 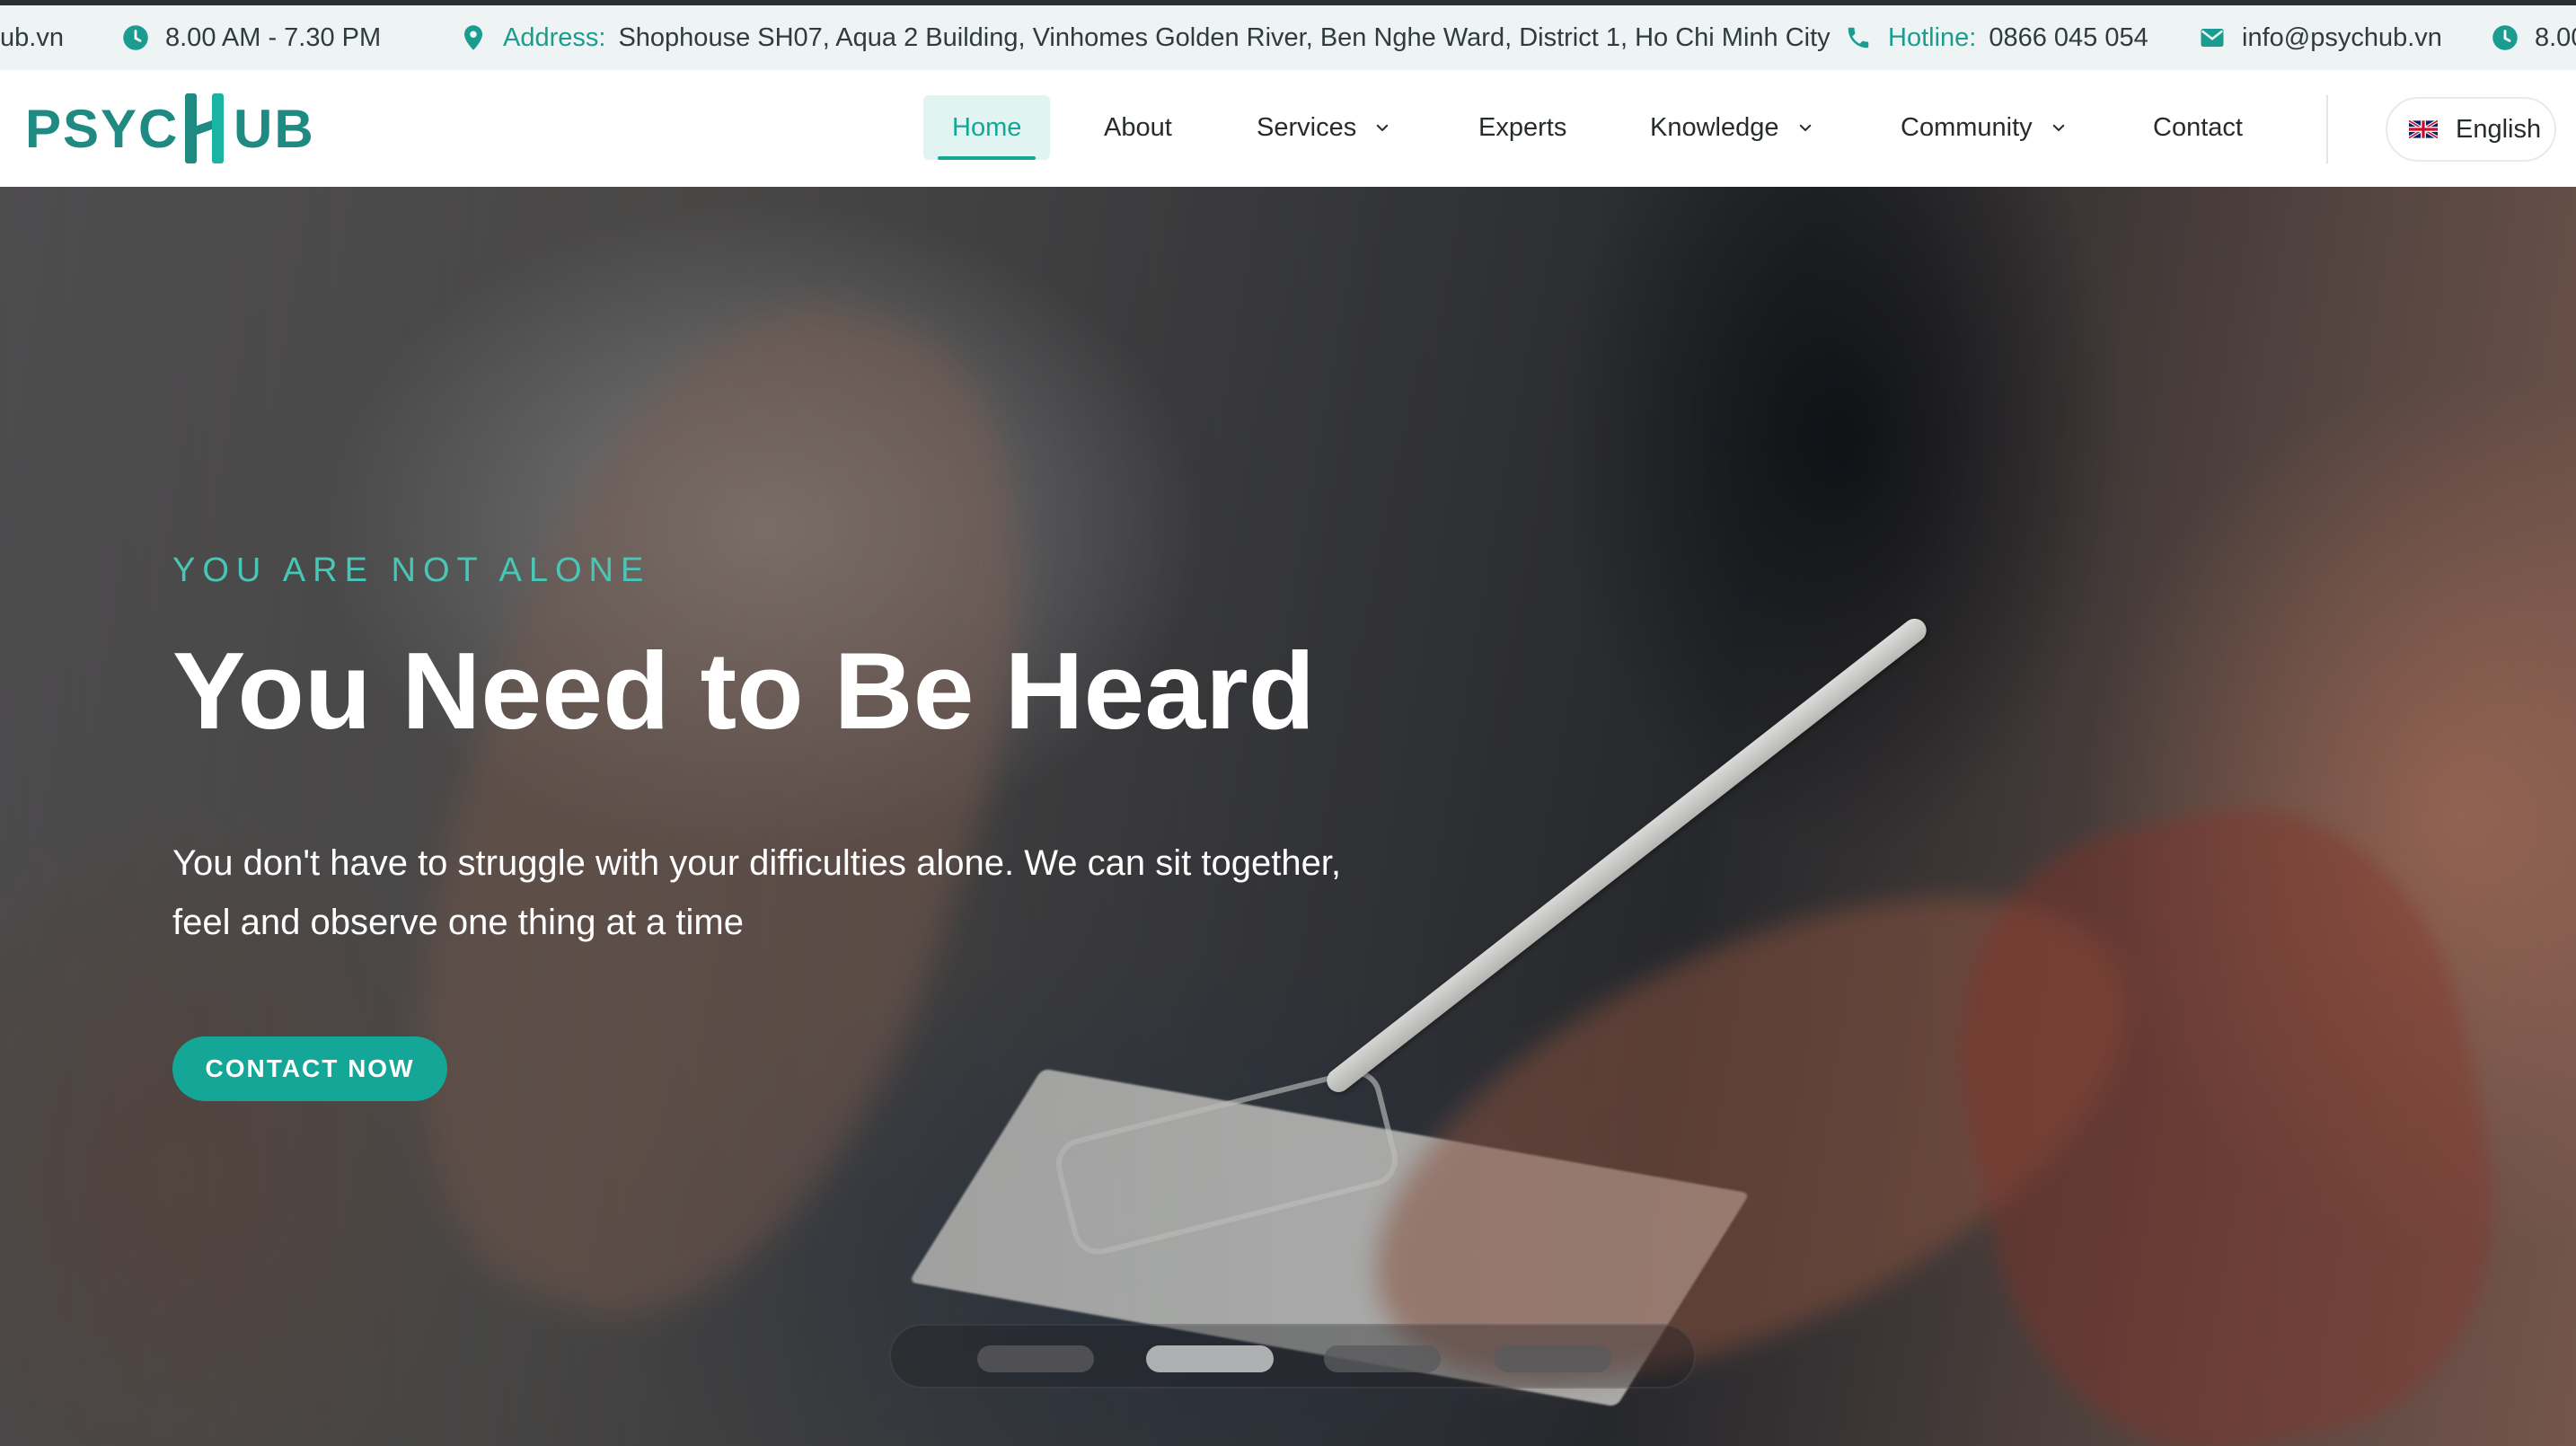 I want to click on info-email: info@psychub.vn, so click(x=2320, y=37).